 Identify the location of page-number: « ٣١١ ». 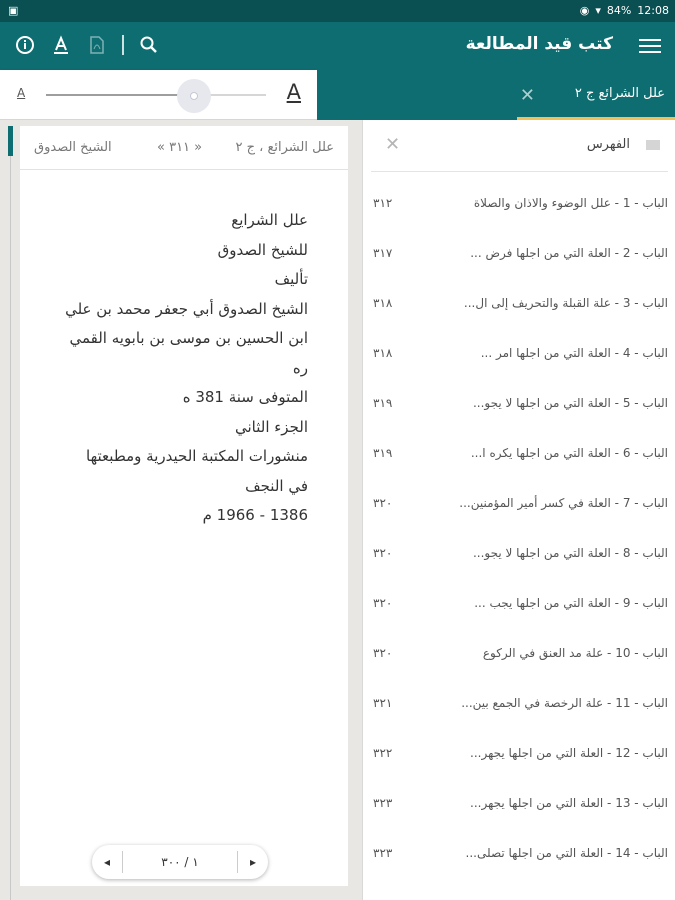
(180, 147).